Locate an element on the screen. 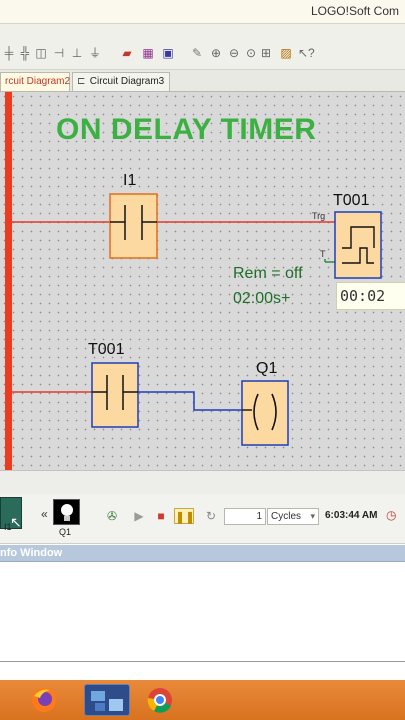 The image size is (405, 720). cycles-input: 1 is located at coordinates (245, 516).